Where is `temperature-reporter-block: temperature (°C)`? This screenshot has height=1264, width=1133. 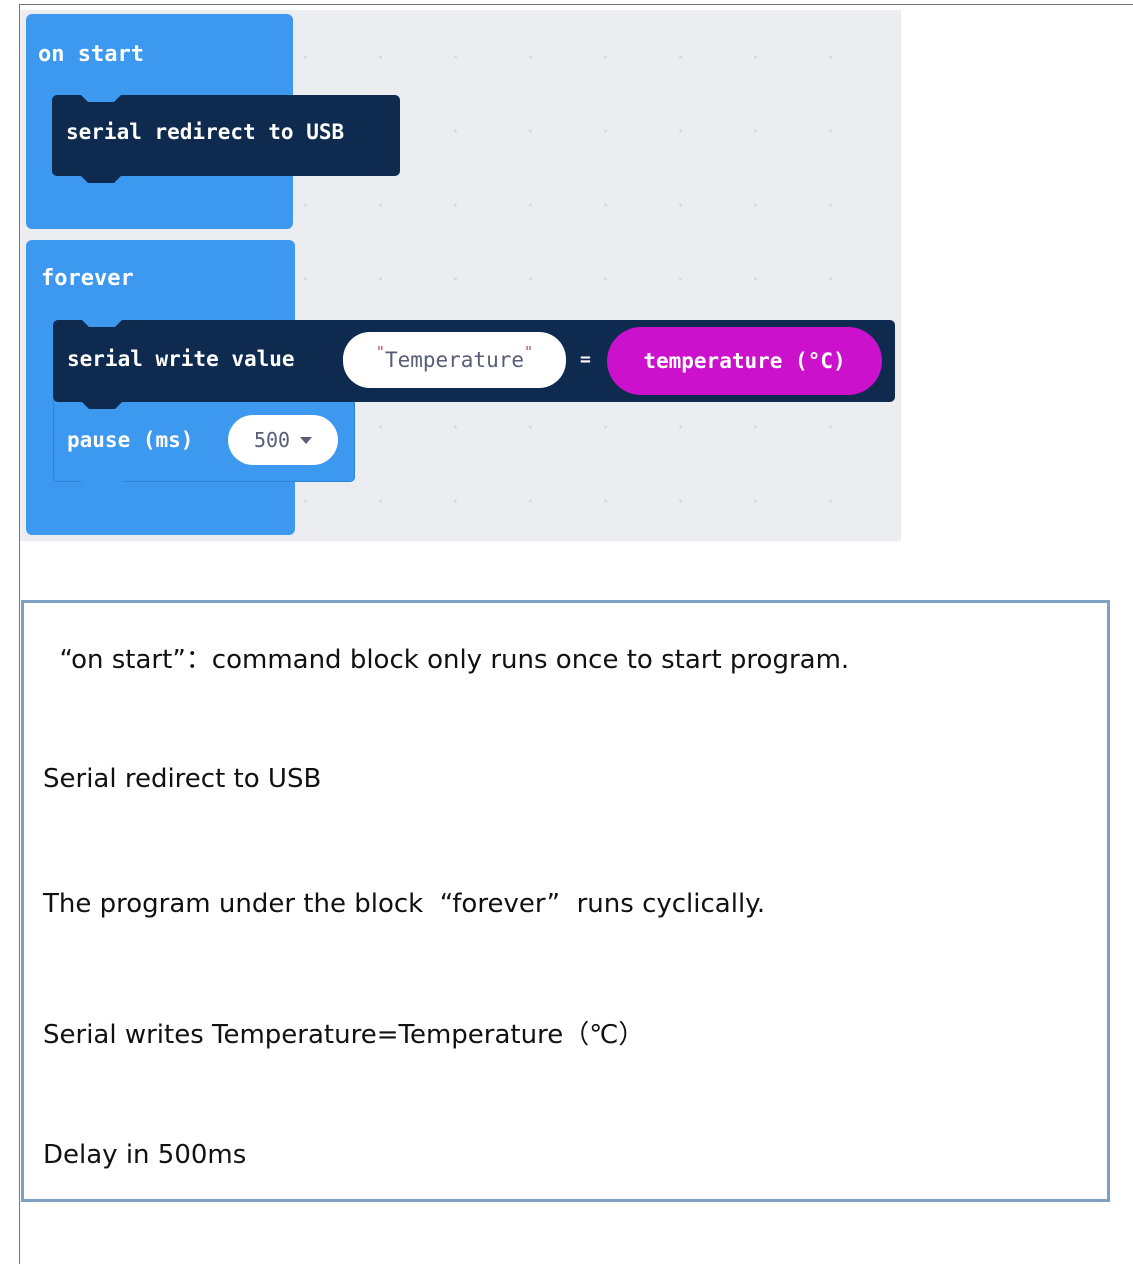 temperature-reporter-block: temperature (°C) is located at coordinates (744, 361).